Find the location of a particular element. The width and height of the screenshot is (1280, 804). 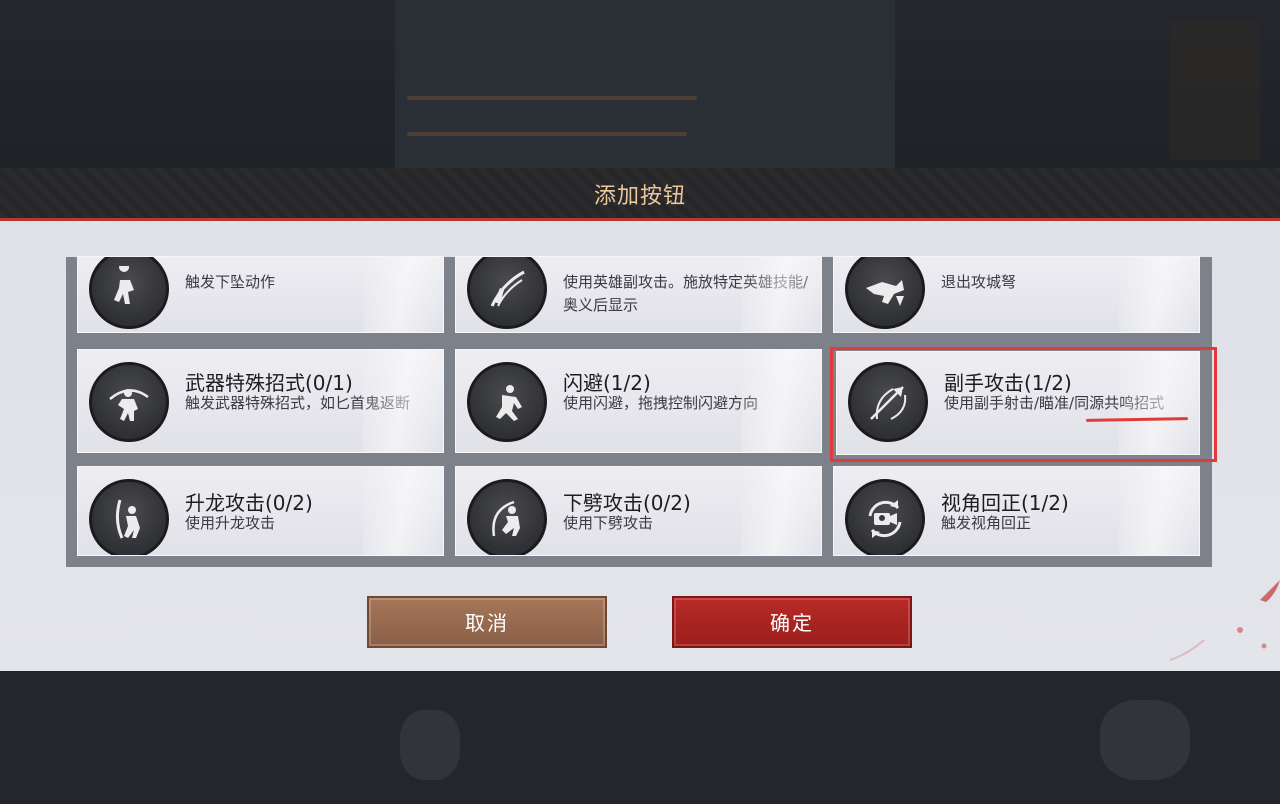

button-option-card: 触发下坠动作 is located at coordinates (260, 294).